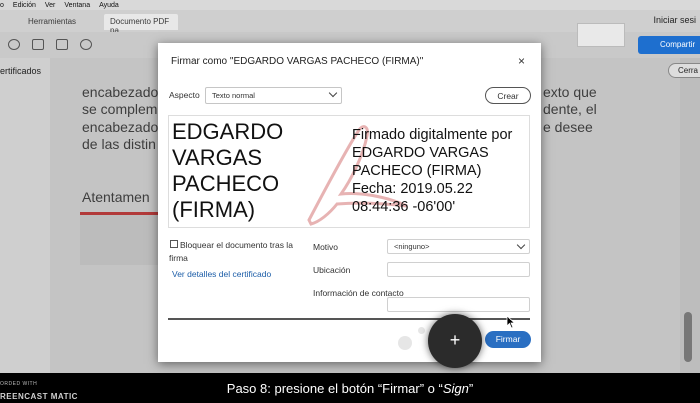 Image resolution: width=700 pixels, height=403 pixels. What do you see at coordinates (412, 246) in the screenshot?
I see `motivo-value: <ninguno>` at bounding box center [412, 246].